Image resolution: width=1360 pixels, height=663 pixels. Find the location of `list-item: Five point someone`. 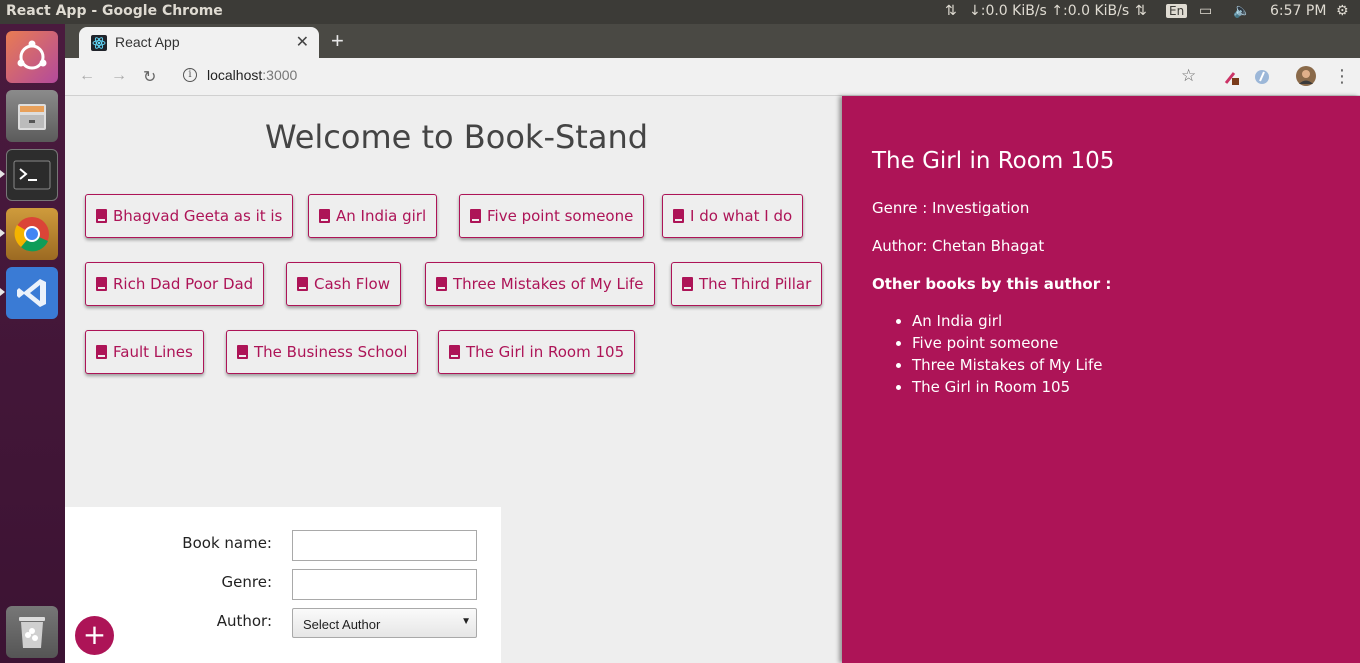

list-item: Five point someone is located at coordinates (1007, 345).